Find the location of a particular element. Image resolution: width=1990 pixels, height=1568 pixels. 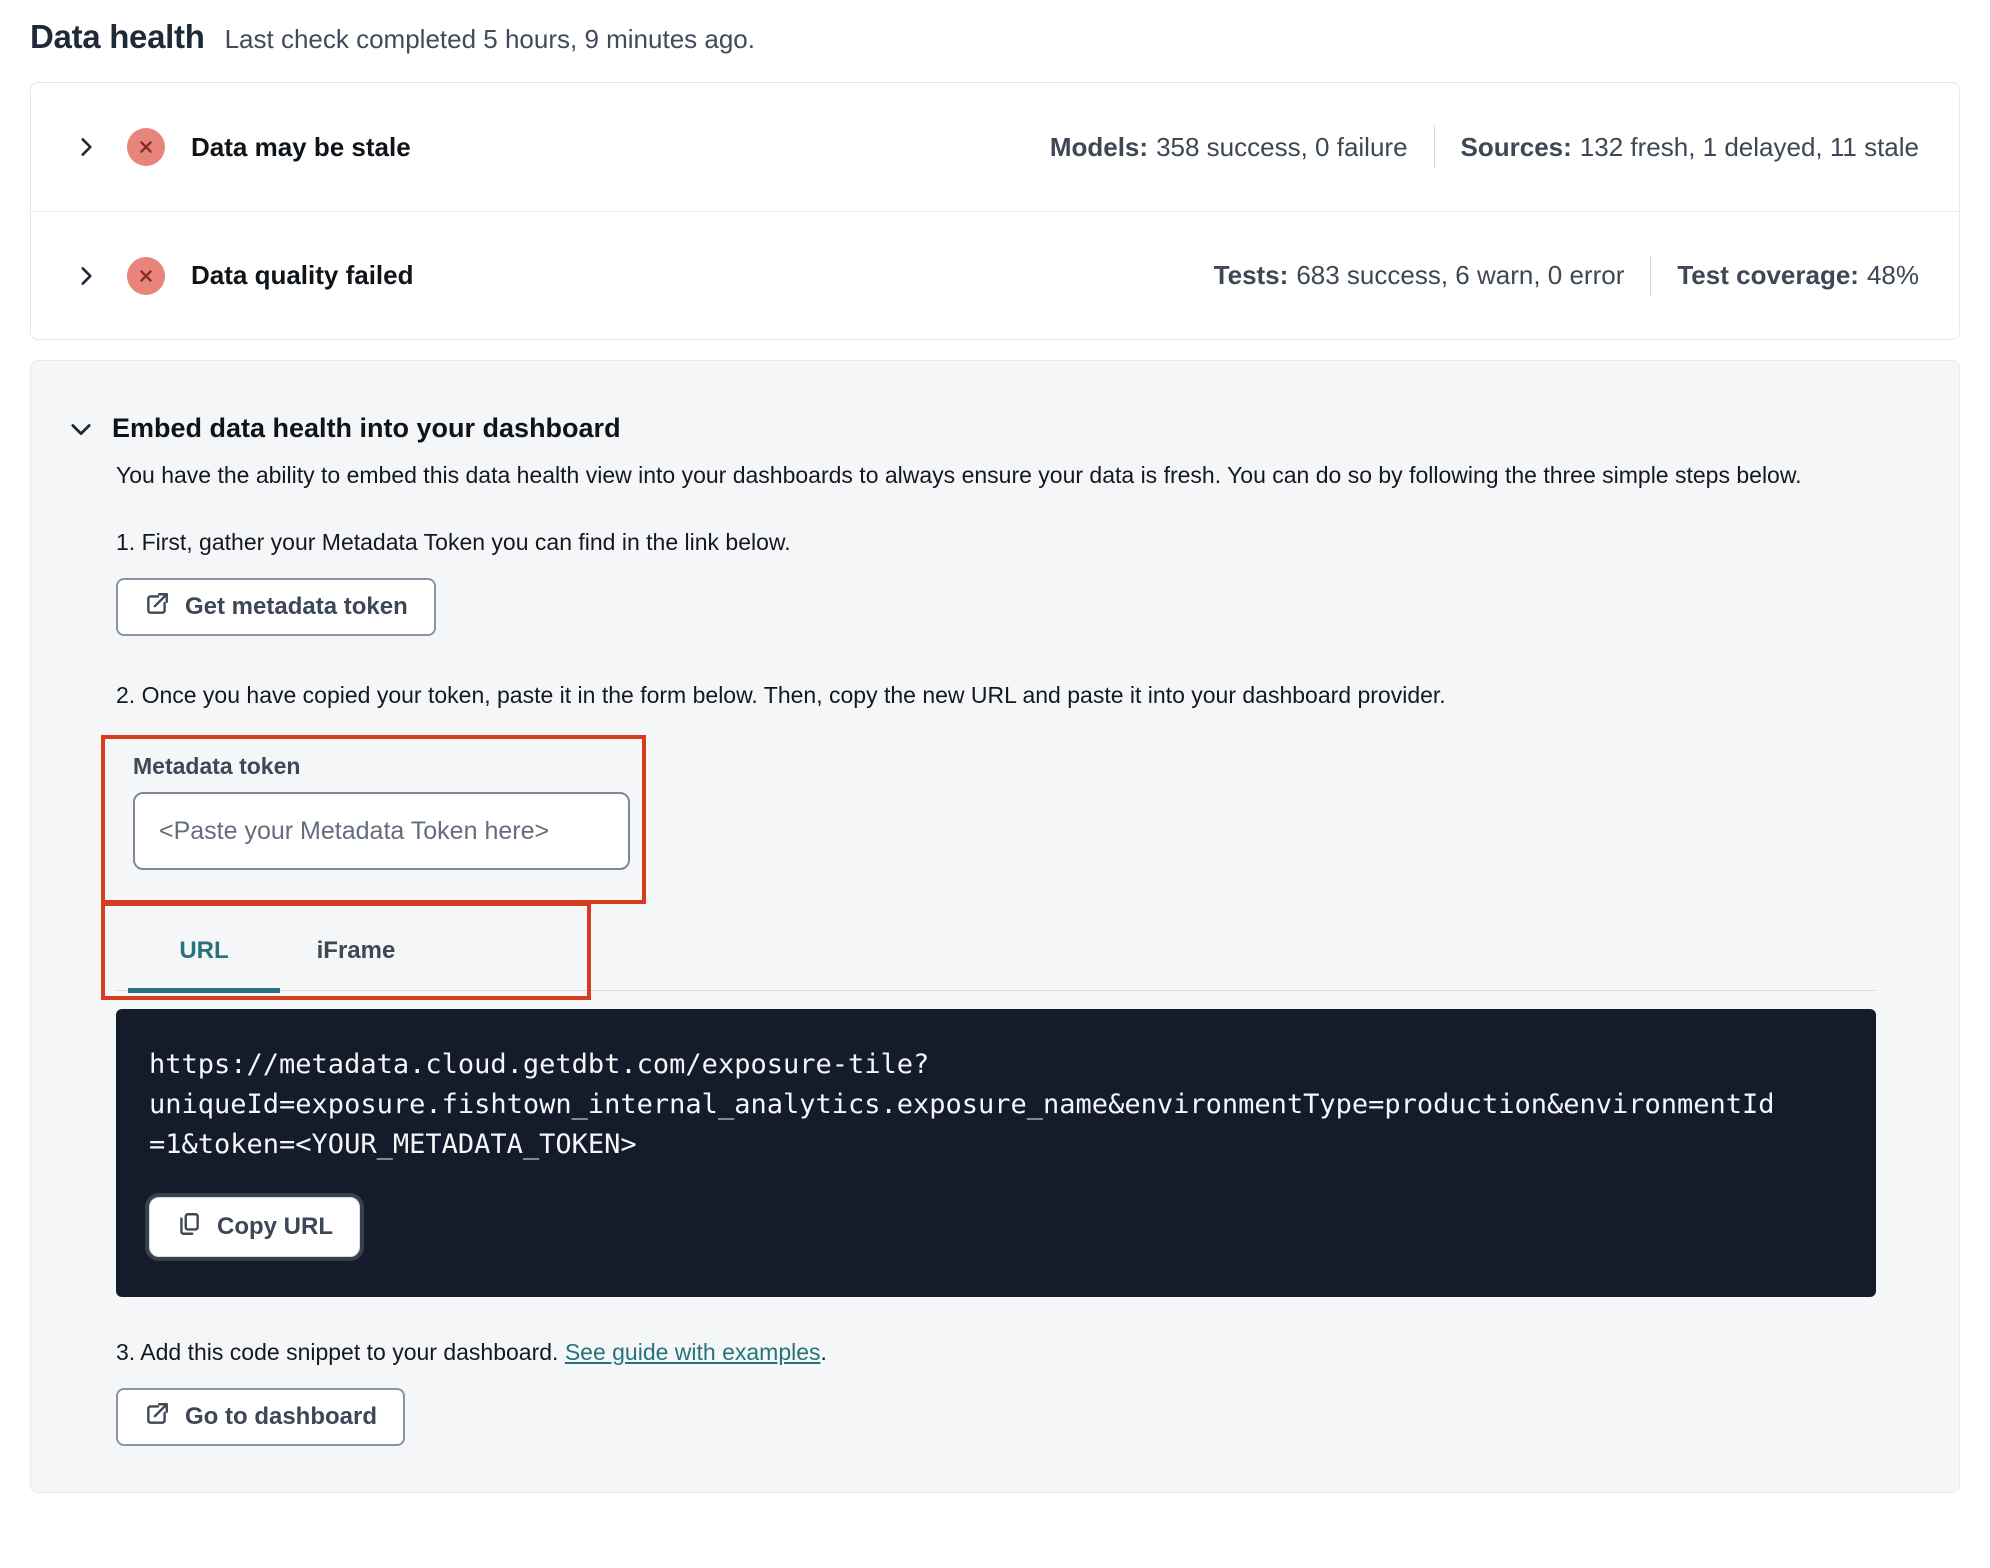

tab-url: URL is located at coordinates (204, 952).